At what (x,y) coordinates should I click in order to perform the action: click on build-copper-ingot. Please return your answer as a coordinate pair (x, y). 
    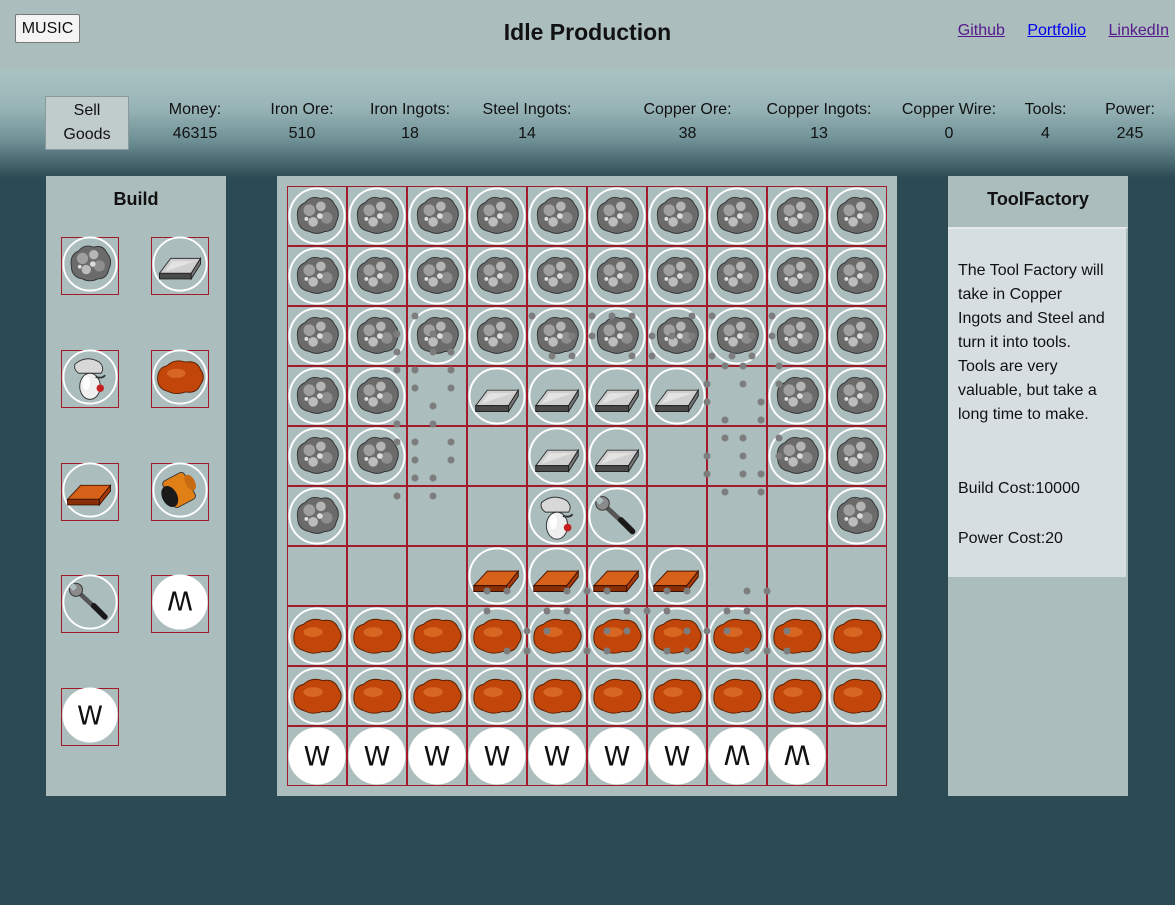
    Looking at the image, I should click on (90, 491).